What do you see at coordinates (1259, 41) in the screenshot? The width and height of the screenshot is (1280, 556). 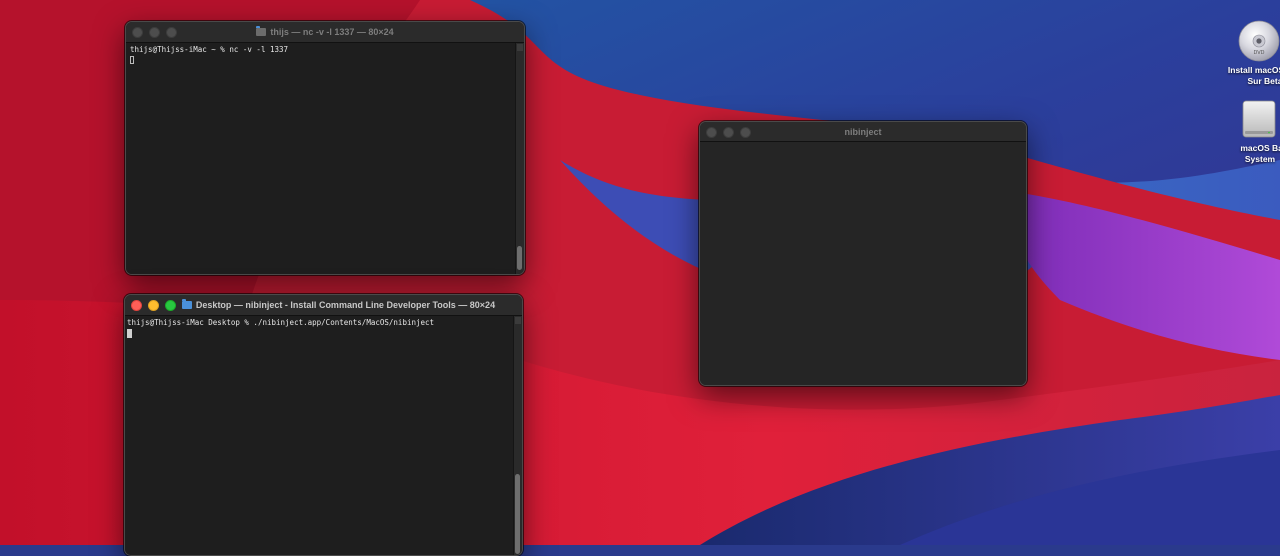 I see `dvd-disc-icon: DVD` at bounding box center [1259, 41].